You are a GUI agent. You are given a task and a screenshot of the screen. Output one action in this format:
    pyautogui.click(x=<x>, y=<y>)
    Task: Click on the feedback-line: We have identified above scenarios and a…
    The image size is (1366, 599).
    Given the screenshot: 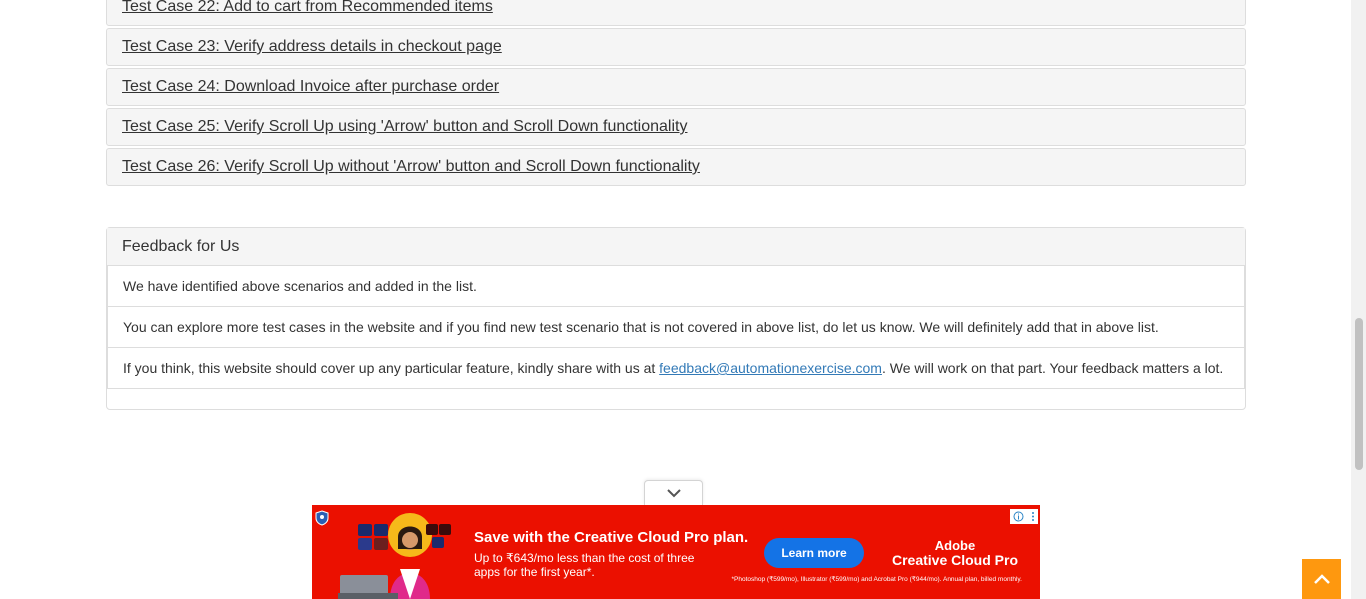 What is the action you would take?
    pyautogui.click(x=676, y=286)
    